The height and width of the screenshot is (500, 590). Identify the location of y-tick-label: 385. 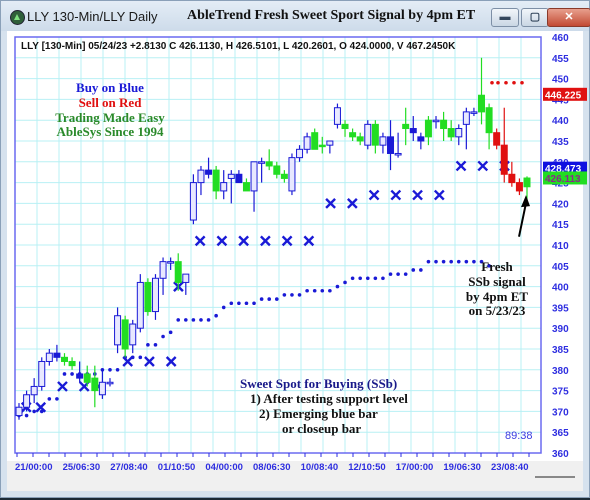
(560, 350).